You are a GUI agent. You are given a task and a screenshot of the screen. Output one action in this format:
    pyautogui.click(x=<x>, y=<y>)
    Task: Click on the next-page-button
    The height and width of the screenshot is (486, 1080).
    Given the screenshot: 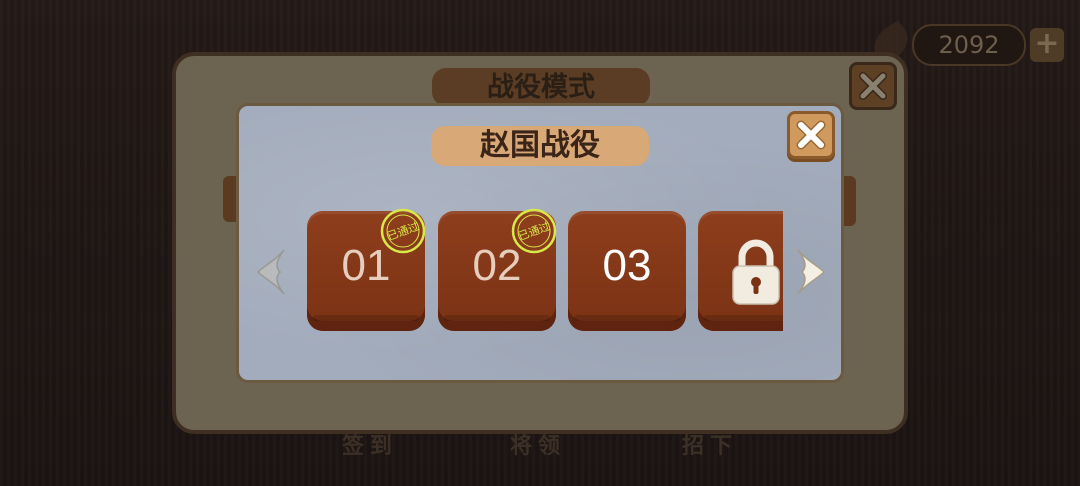 What is the action you would take?
    pyautogui.click(x=811, y=272)
    